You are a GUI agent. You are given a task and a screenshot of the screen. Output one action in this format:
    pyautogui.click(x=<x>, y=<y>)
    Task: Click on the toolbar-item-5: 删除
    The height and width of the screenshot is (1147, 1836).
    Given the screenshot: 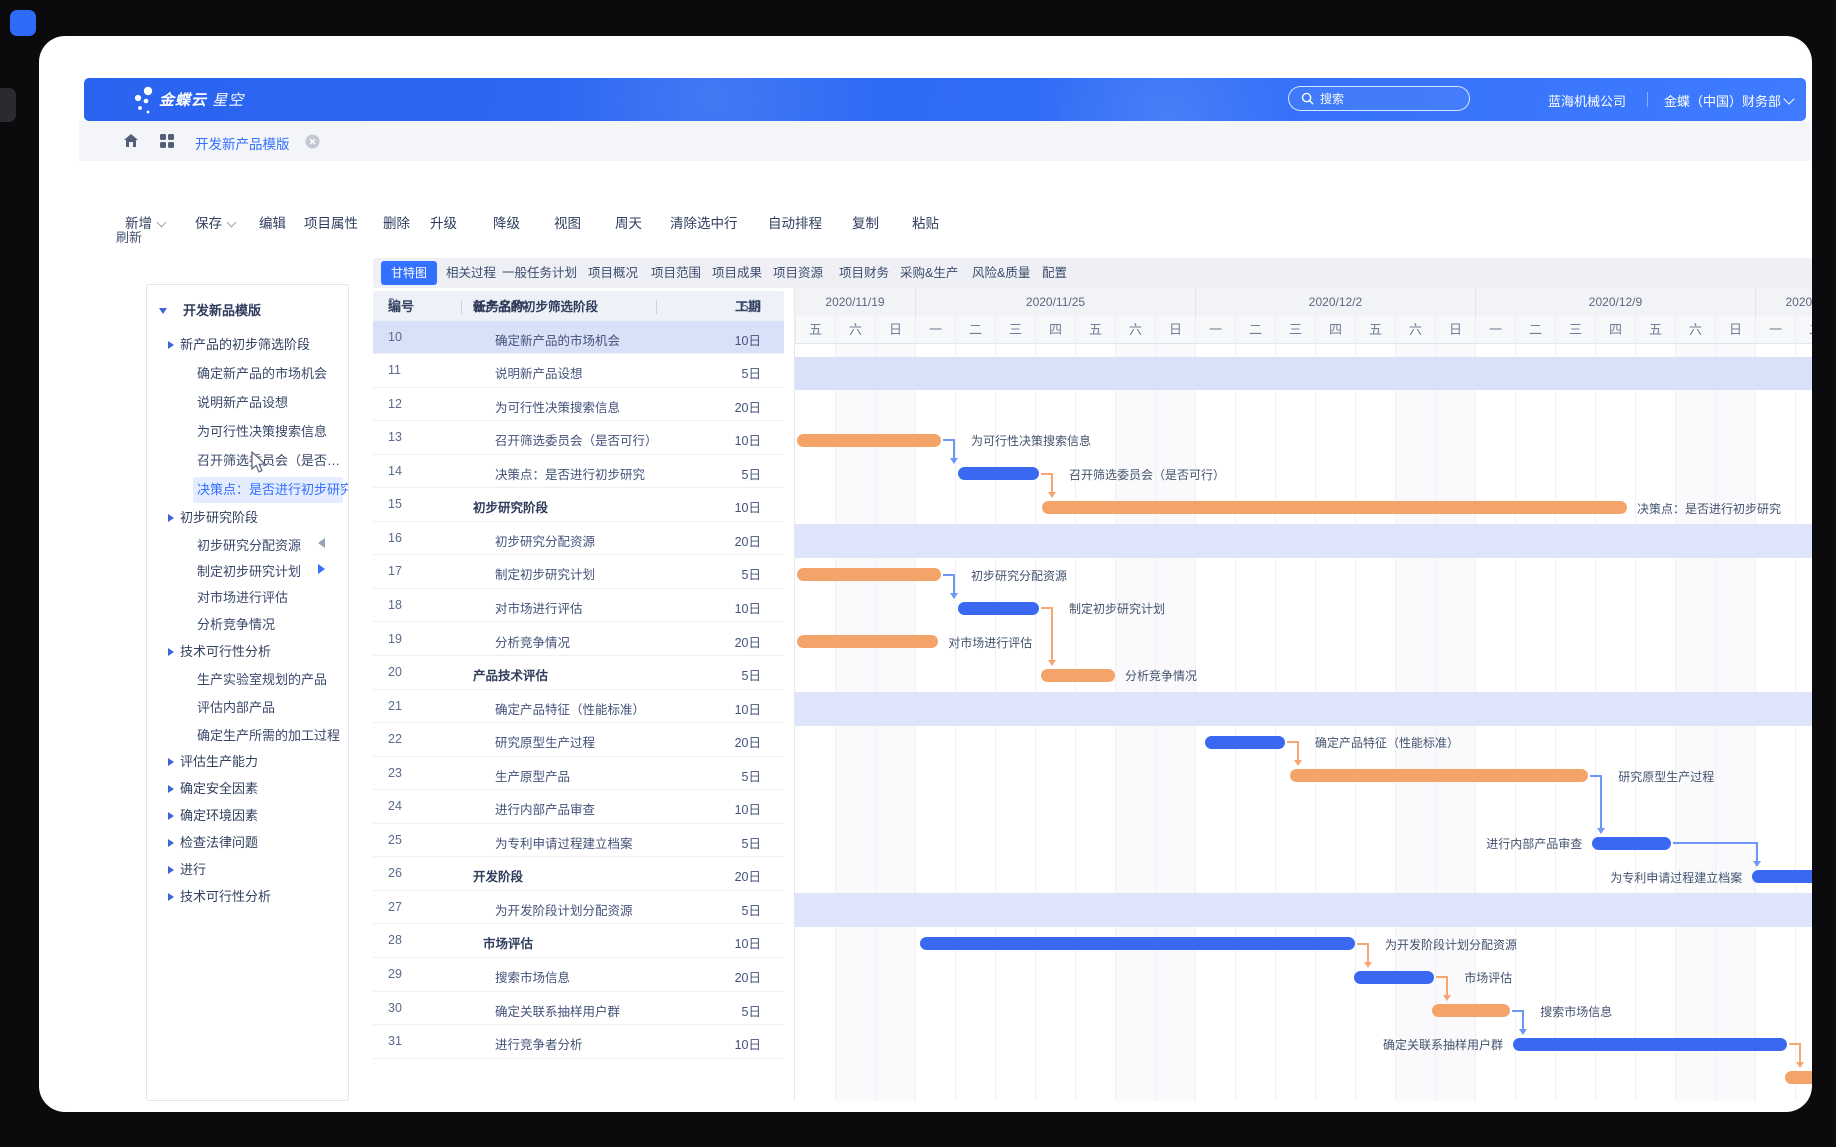 What is the action you would take?
    pyautogui.click(x=396, y=222)
    